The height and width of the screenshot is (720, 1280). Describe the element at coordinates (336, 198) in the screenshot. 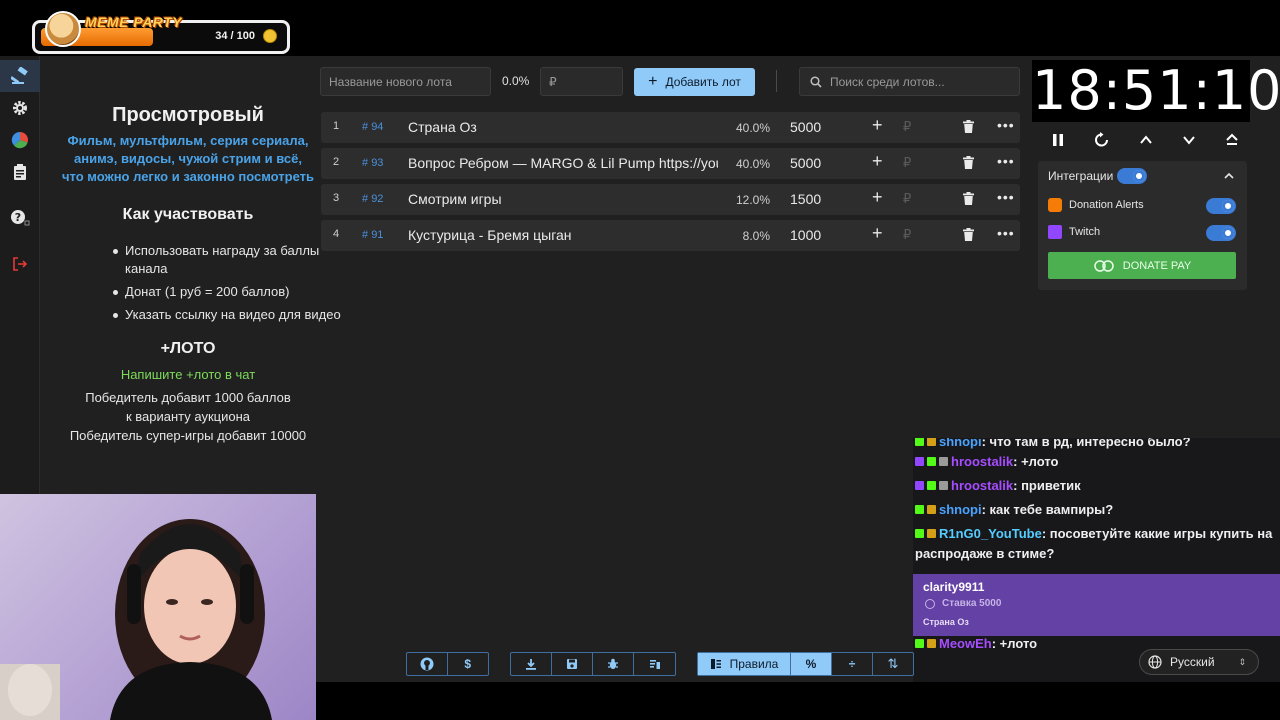

I see `lot-index: 3` at that location.